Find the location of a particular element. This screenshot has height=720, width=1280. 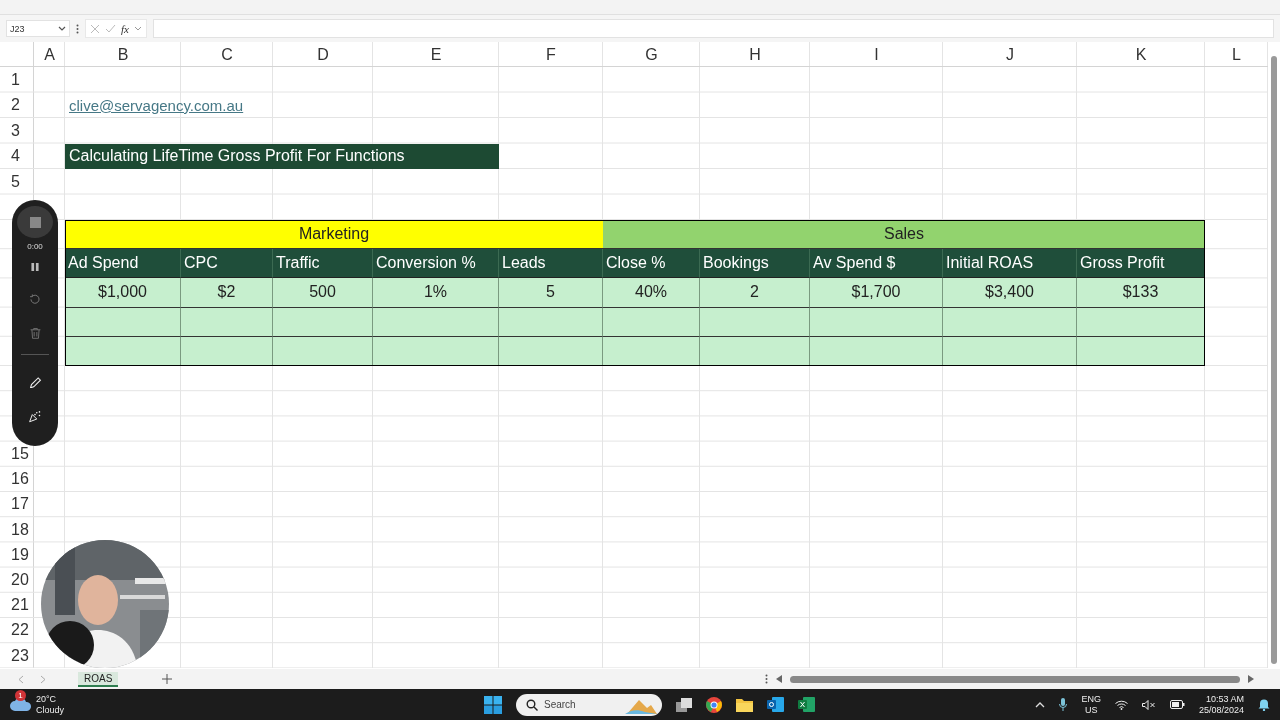

effects-icon is located at coordinates (35, 417).